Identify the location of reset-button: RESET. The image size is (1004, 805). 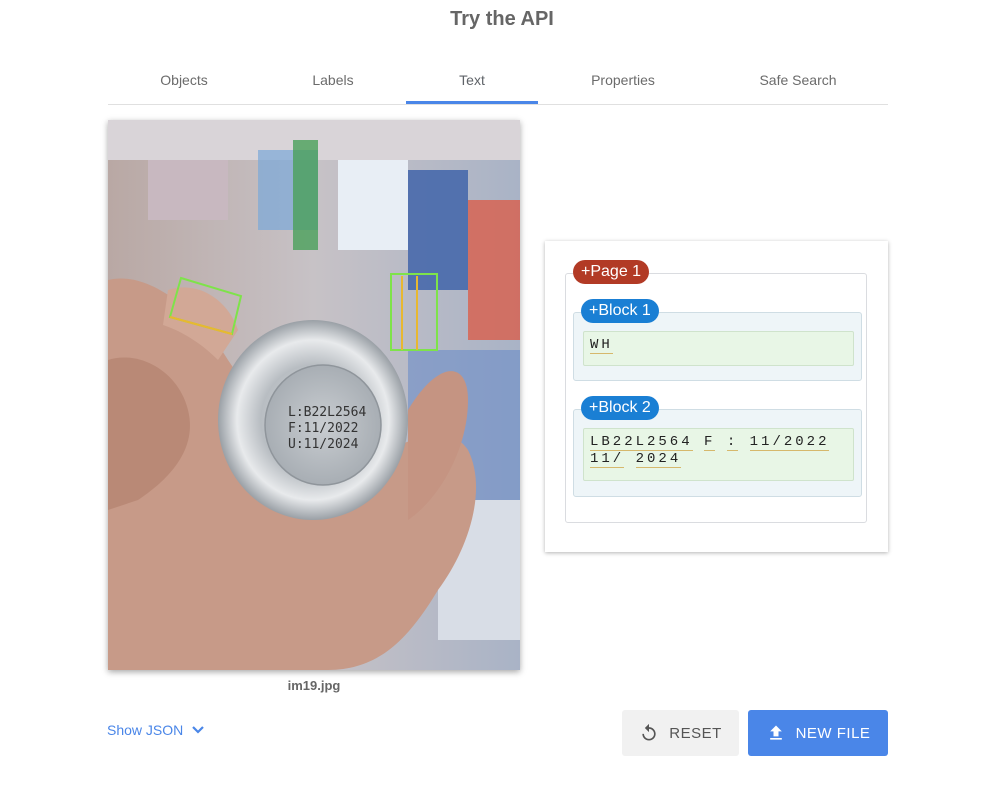
(680, 733).